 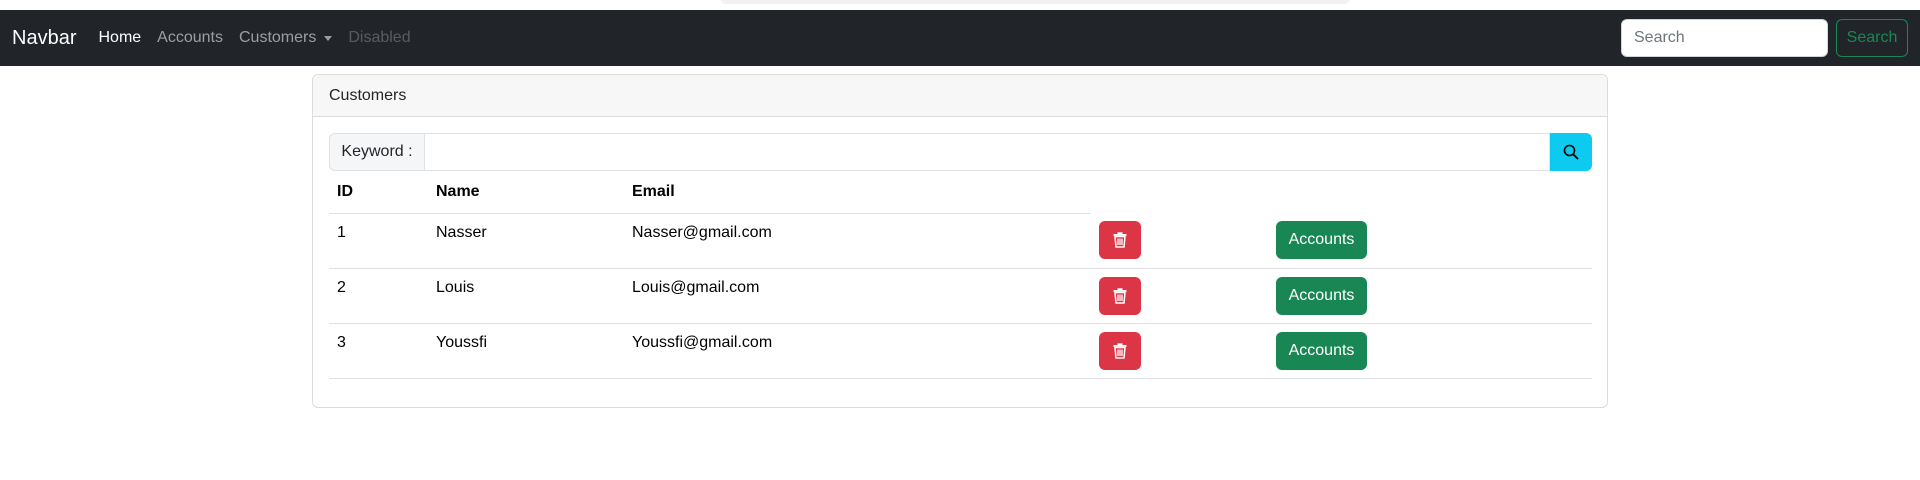 What do you see at coordinates (1872, 38) in the screenshot?
I see `navbar-search-button: Search` at bounding box center [1872, 38].